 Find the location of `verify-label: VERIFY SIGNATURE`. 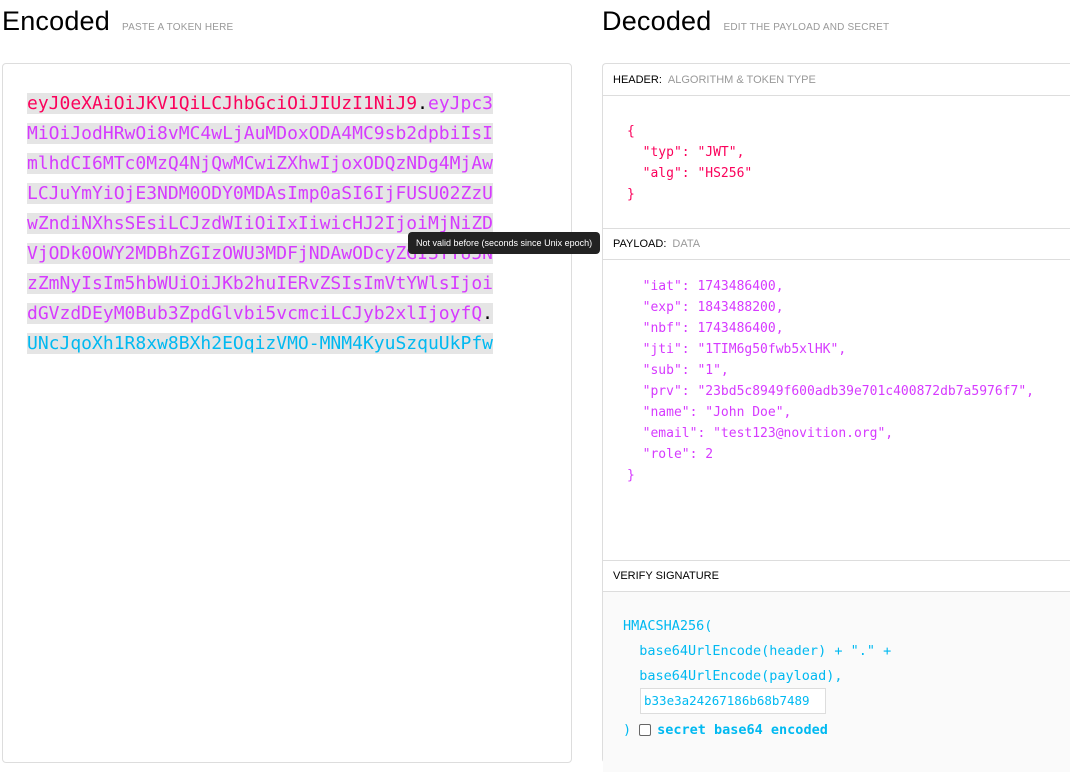

verify-label: VERIFY SIGNATURE is located at coordinates (666, 576).